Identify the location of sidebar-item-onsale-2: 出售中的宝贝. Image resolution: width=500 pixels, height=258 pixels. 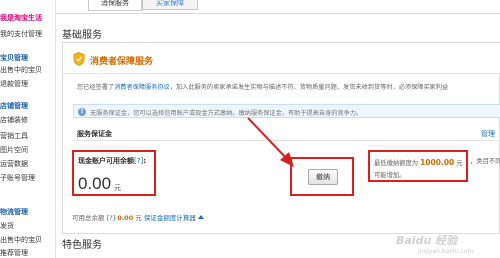
(27, 240).